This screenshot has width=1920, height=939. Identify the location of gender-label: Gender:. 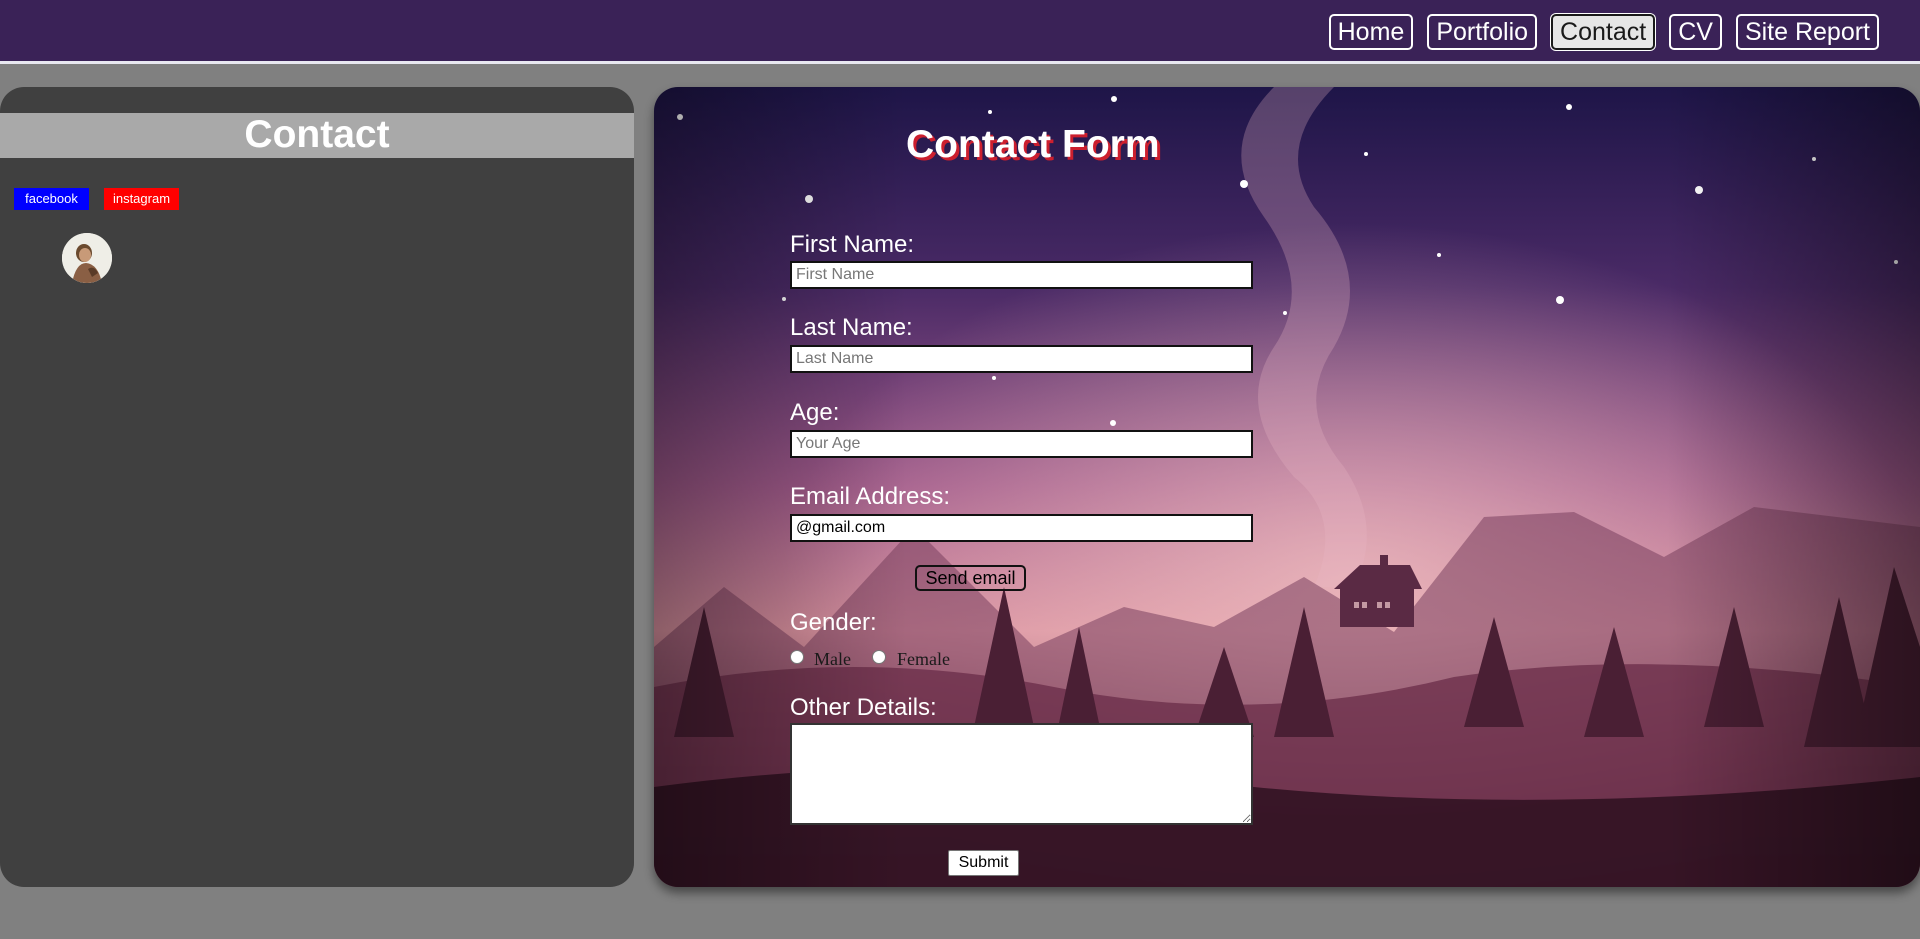
(833, 622).